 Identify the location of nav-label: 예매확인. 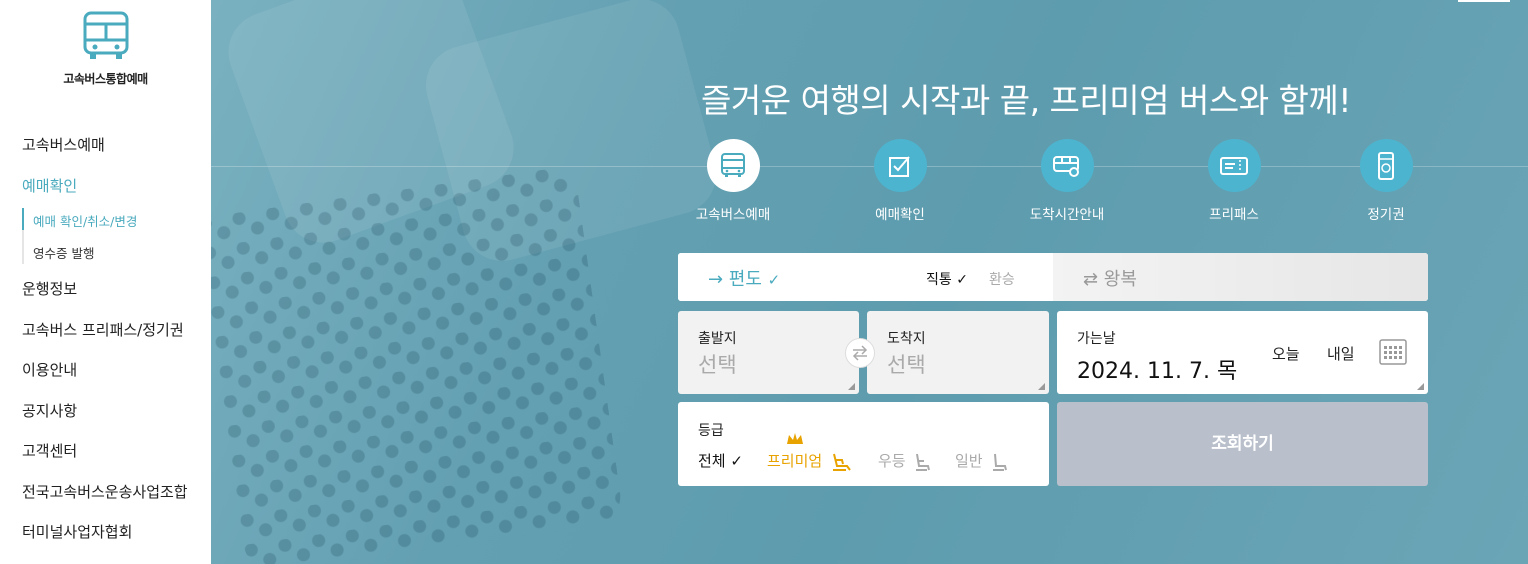
(900, 215).